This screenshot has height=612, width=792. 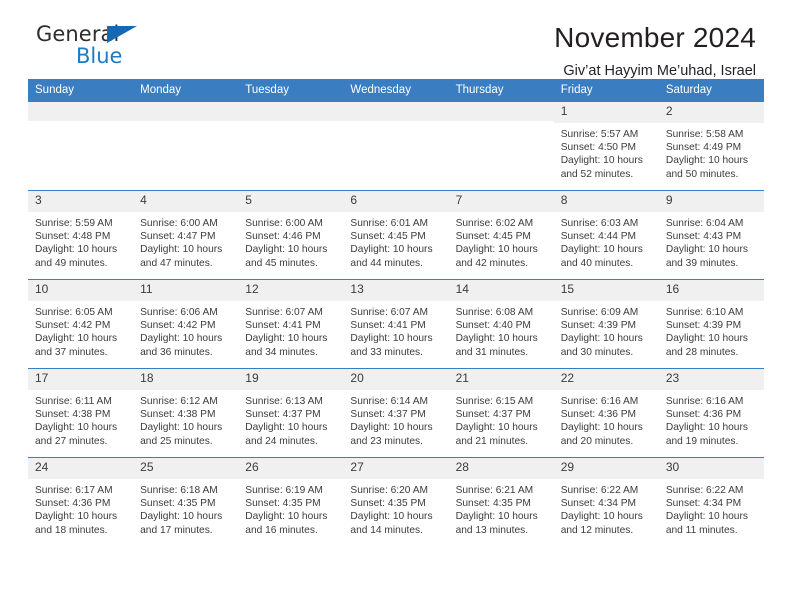 I want to click on day-number: 9, so click(x=711, y=201).